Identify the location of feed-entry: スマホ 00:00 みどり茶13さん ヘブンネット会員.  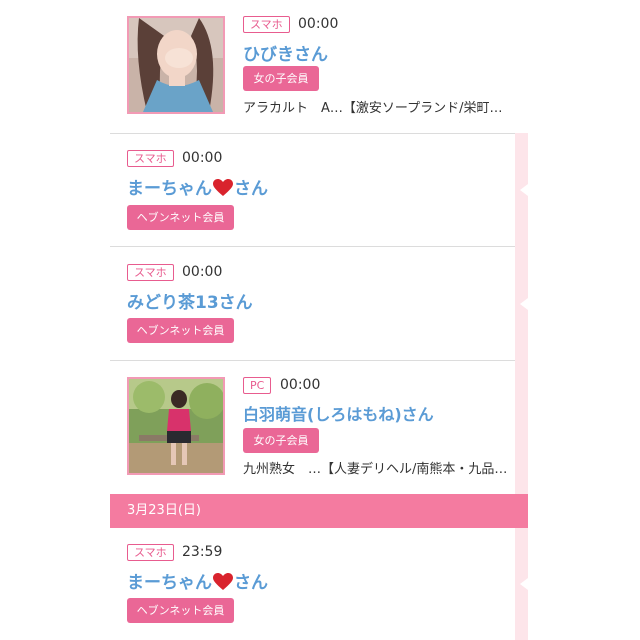
(312, 304).